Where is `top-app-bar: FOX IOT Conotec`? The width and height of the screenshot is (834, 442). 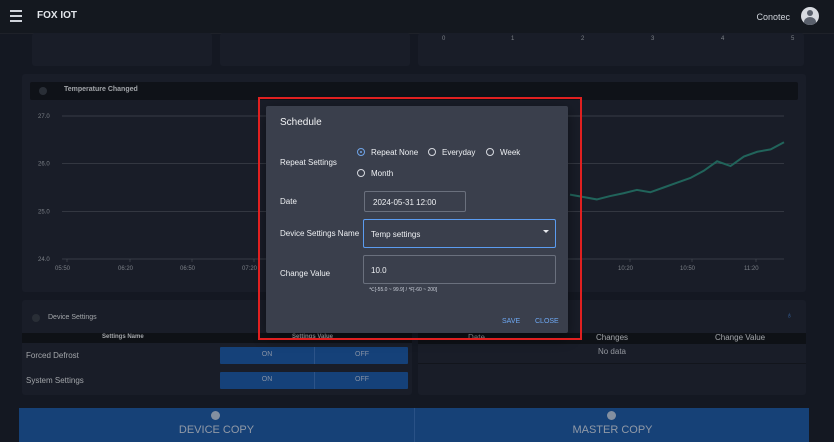 top-app-bar: FOX IOT Conotec is located at coordinates (417, 17).